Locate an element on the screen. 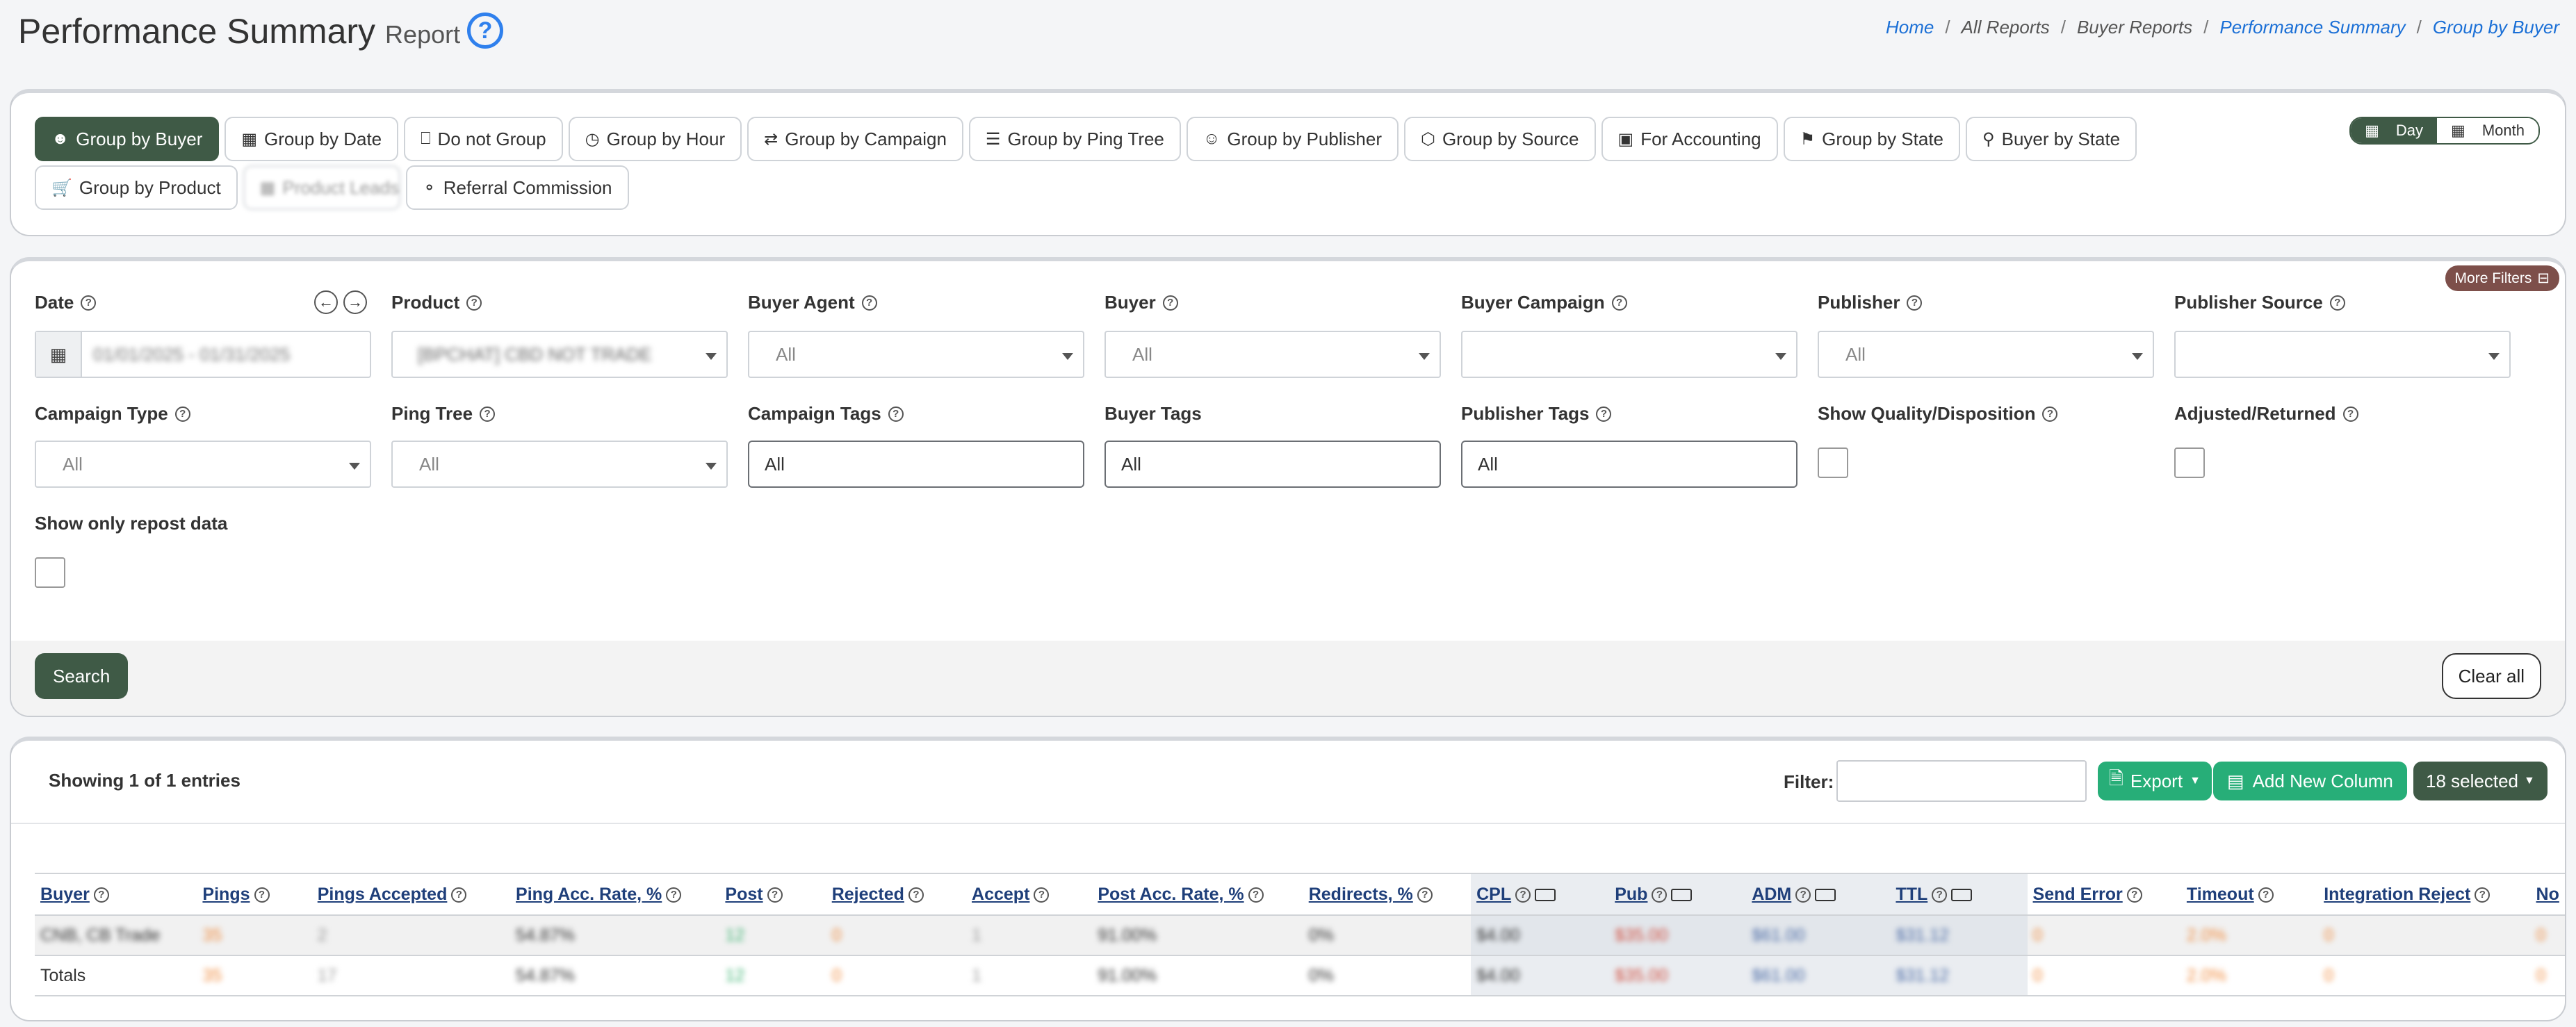  do-not-group-button: ⎕ Do not Group is located at coordinates (483, 139).